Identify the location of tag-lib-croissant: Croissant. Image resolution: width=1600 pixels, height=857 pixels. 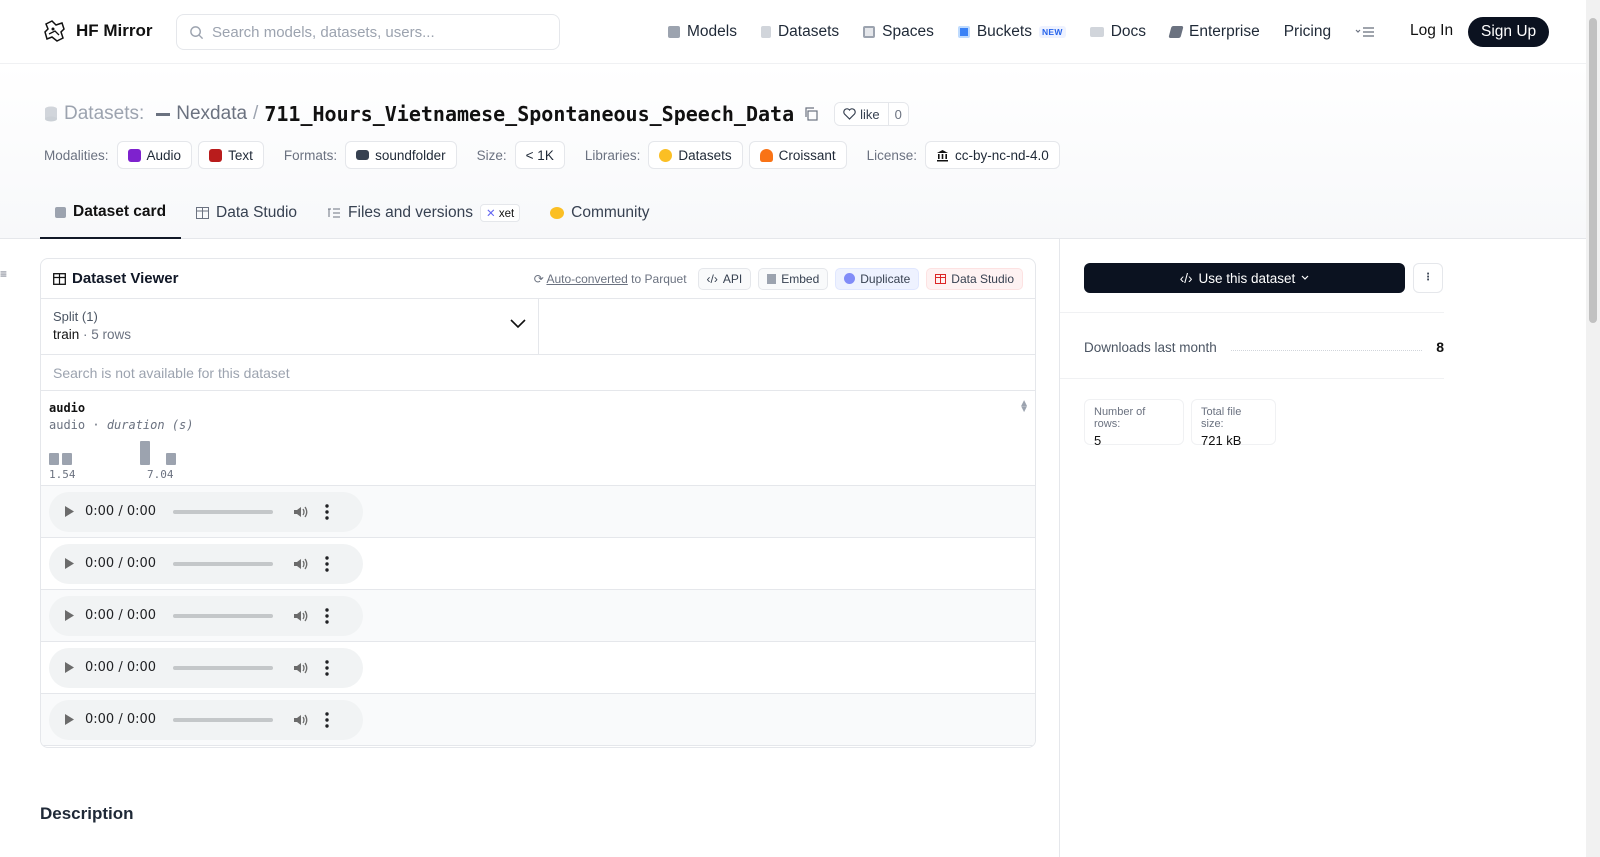
(797, 155).